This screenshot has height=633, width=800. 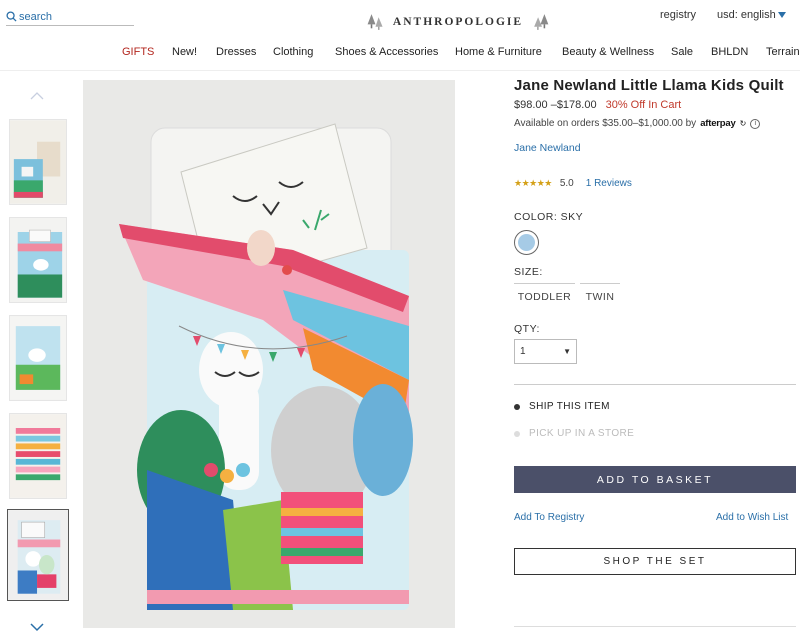 I want to click on add-to-registry-link: Add To Registry, so click(x=549, y=517).